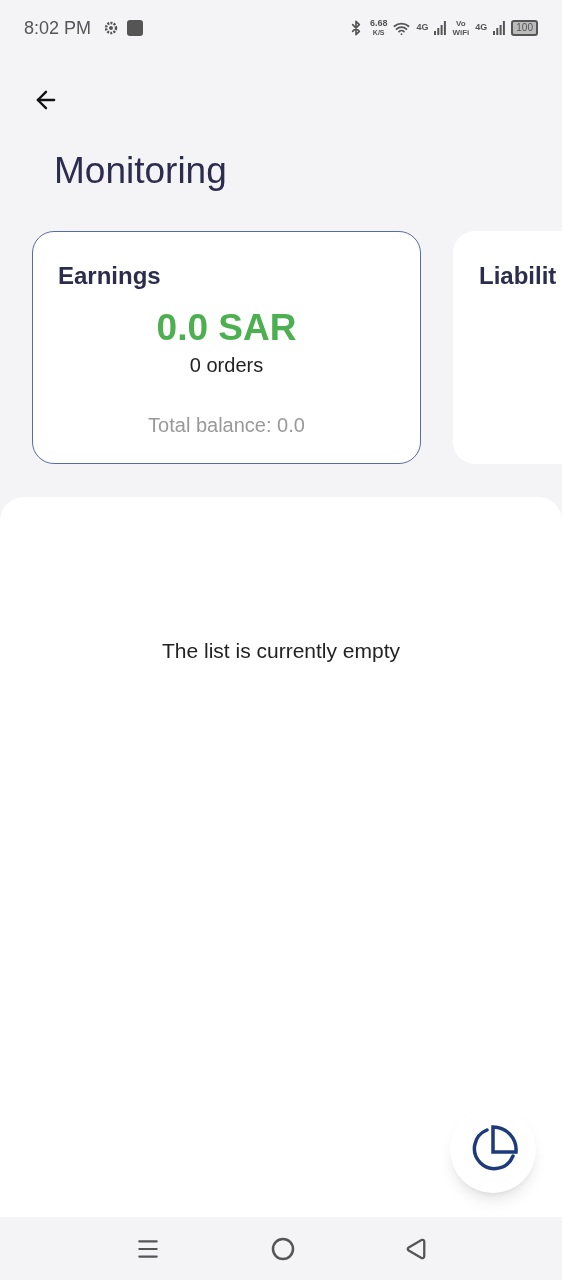  Describe the element at coordinates (111, 28) in the screenshot. I see `gear-icon` at that location.